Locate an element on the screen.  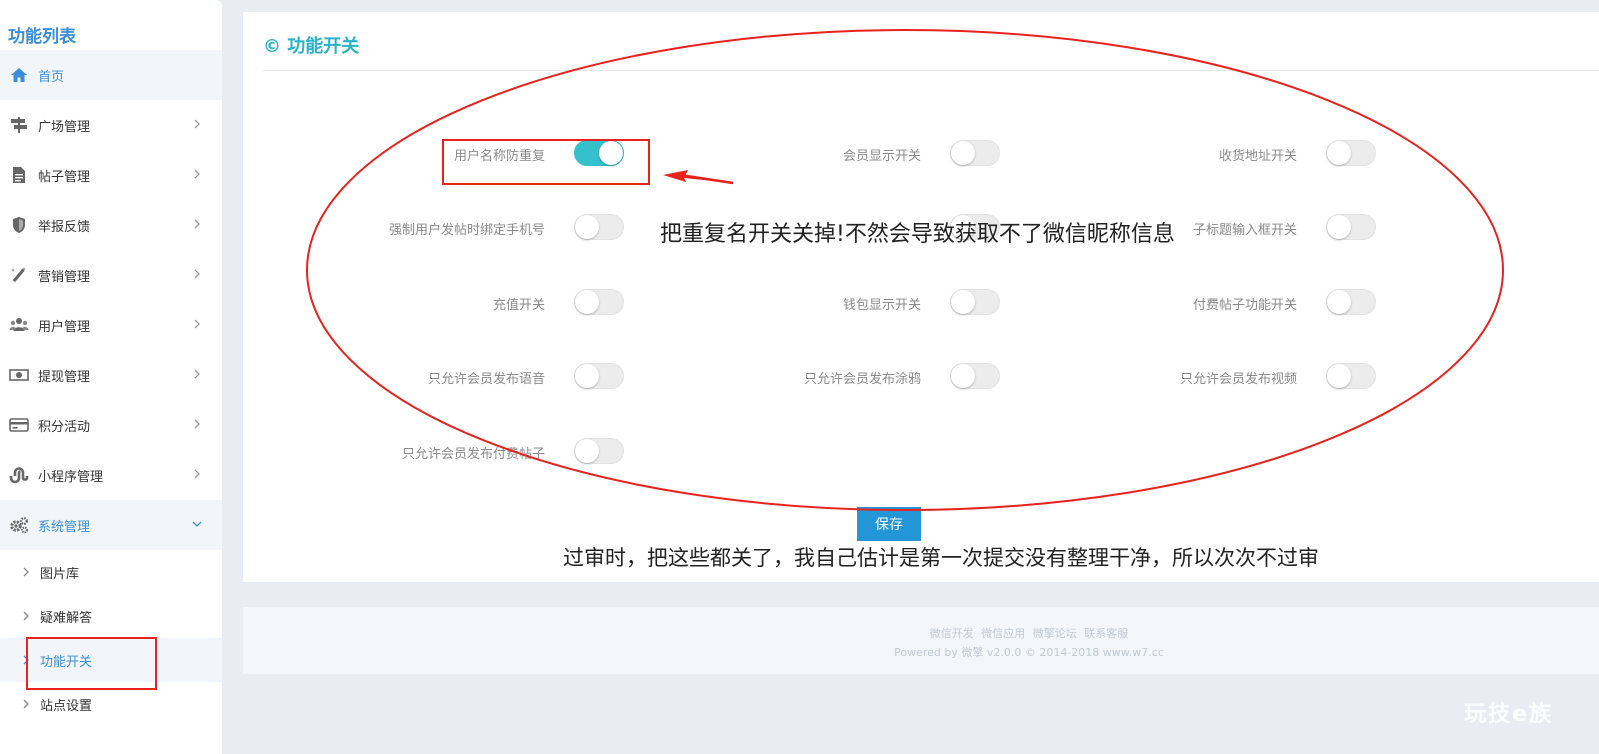
sidebar-item-label: 举报反馈 is located at coordinates (64, 227).